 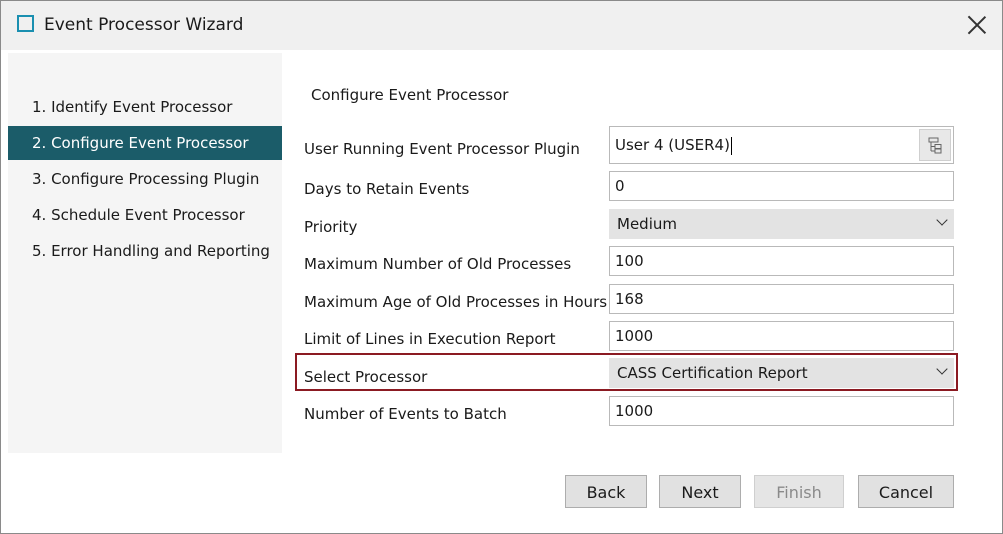 I want to click on step-configure: 2. Configure Event Processor, so click(x=145, y=143).